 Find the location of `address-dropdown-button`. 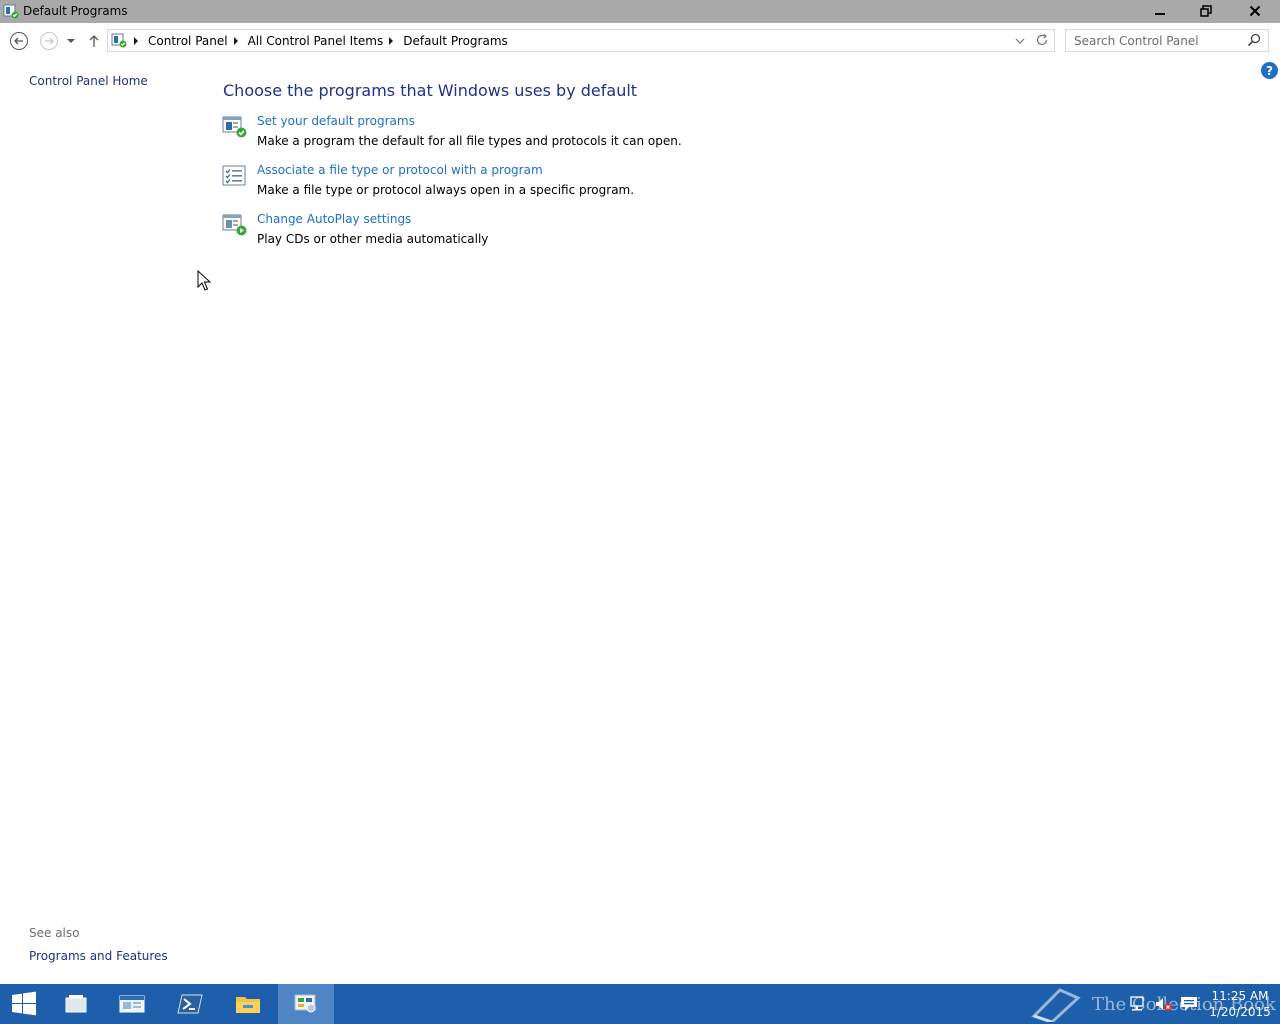

address-dropdown-button is located at coordinates (1020, 42).